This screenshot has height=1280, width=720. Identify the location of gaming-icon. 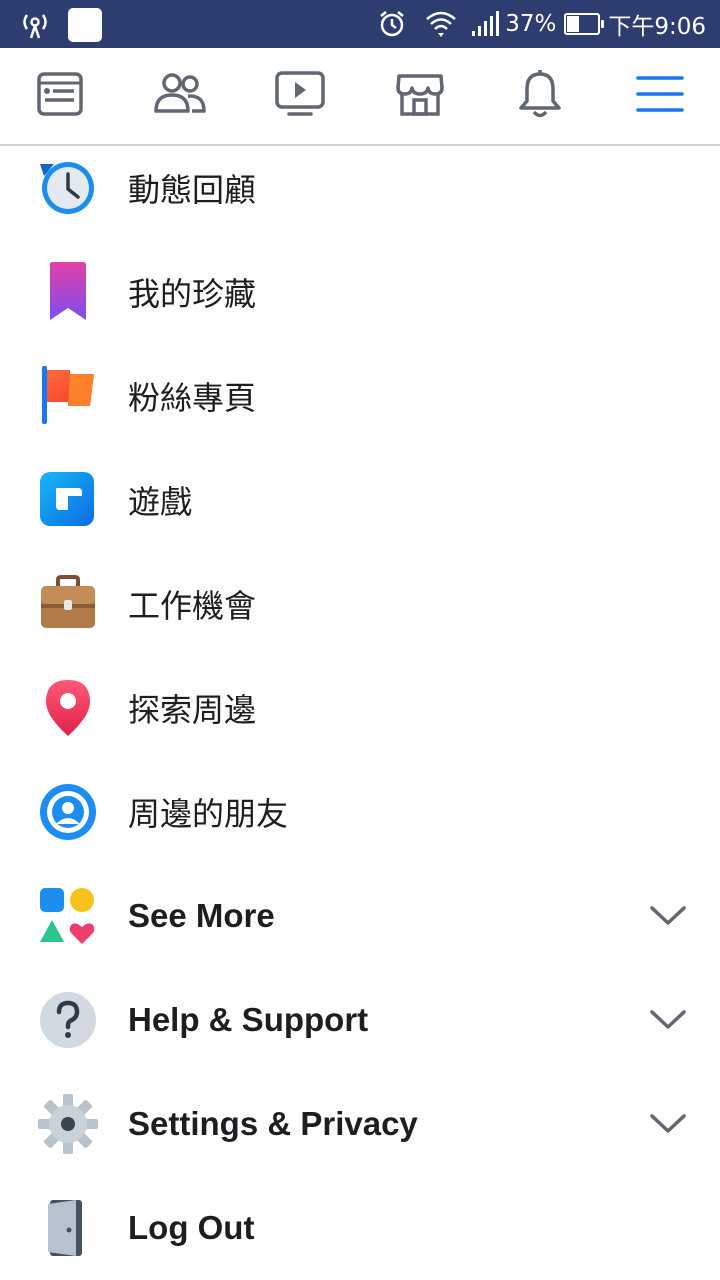
(68, 500).